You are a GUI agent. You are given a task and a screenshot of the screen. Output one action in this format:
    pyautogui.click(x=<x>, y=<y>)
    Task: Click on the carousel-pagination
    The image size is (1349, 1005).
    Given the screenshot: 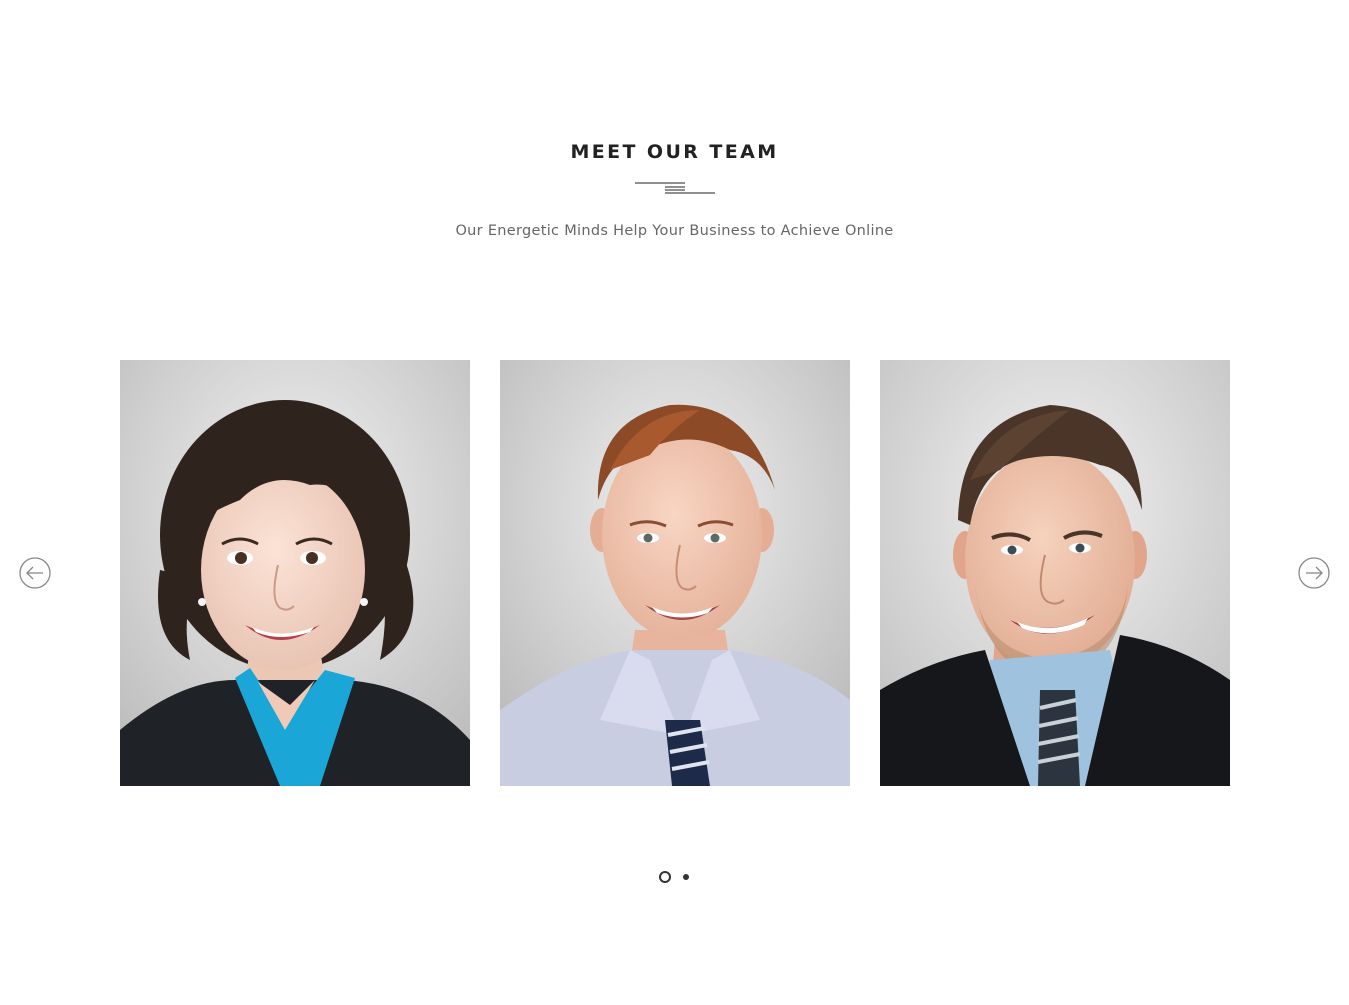 What is the action you would take?
    pyautogui.click(x=679, y=878)
    